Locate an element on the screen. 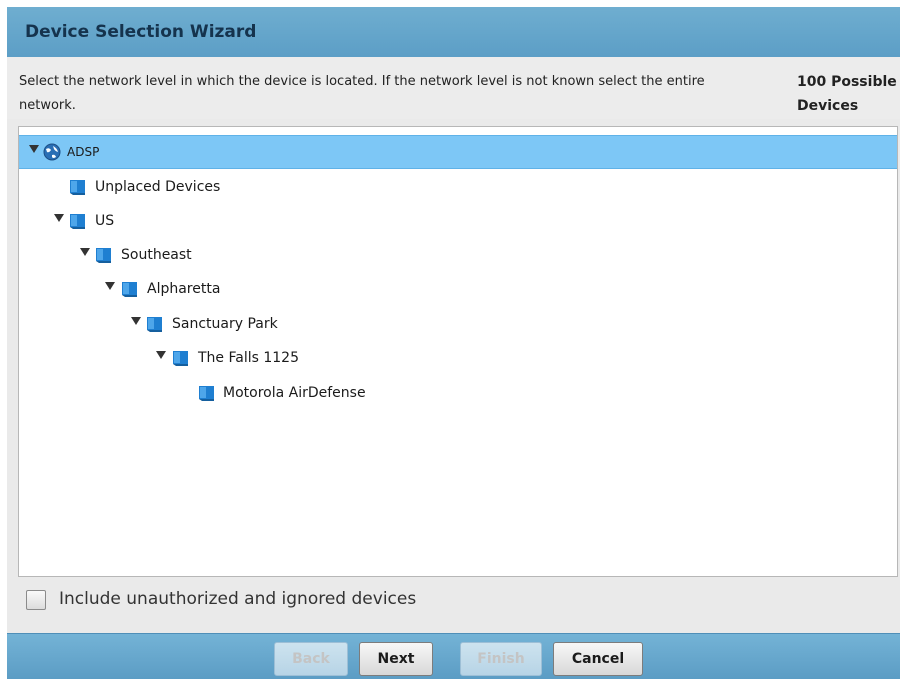 The height and width of the screenshot is (679, 900). tree-node-label: Unplaced Devices is located at coordinates (158, 187).